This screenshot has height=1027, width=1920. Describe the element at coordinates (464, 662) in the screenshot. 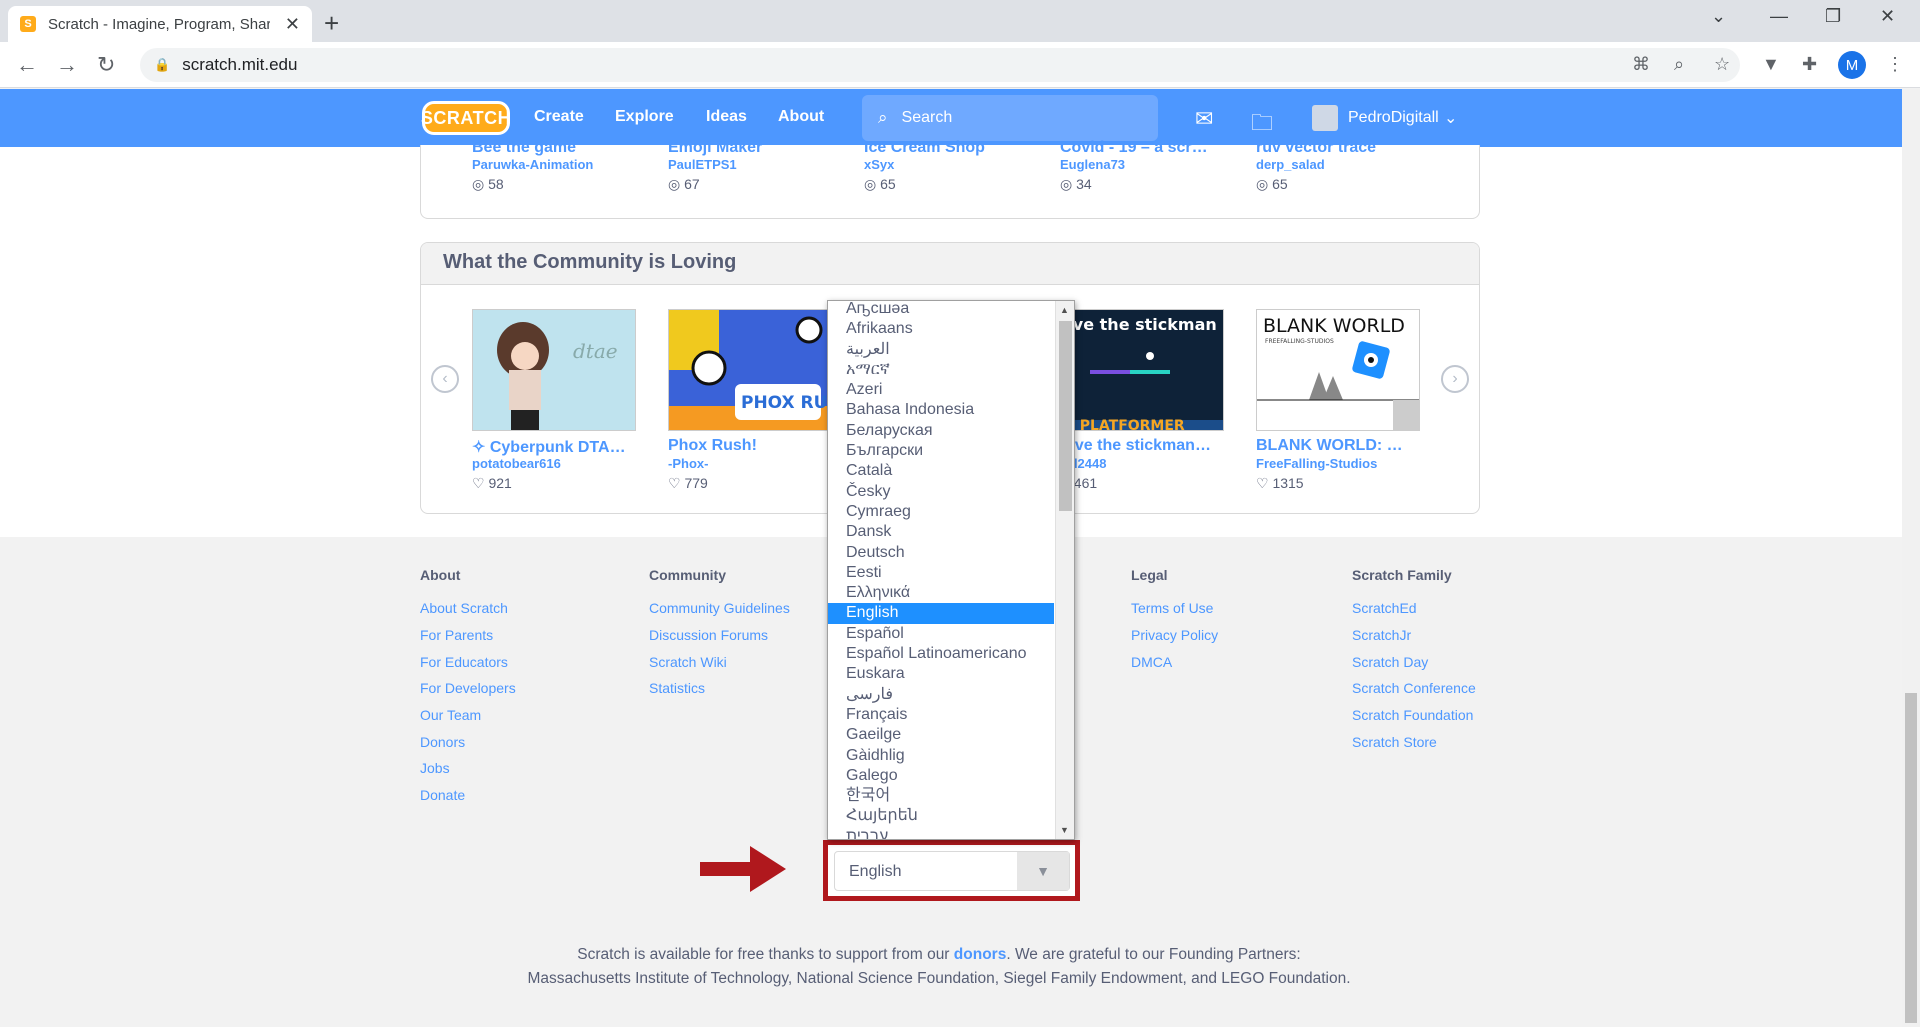

I see `footer-link: For Educators` at that location.